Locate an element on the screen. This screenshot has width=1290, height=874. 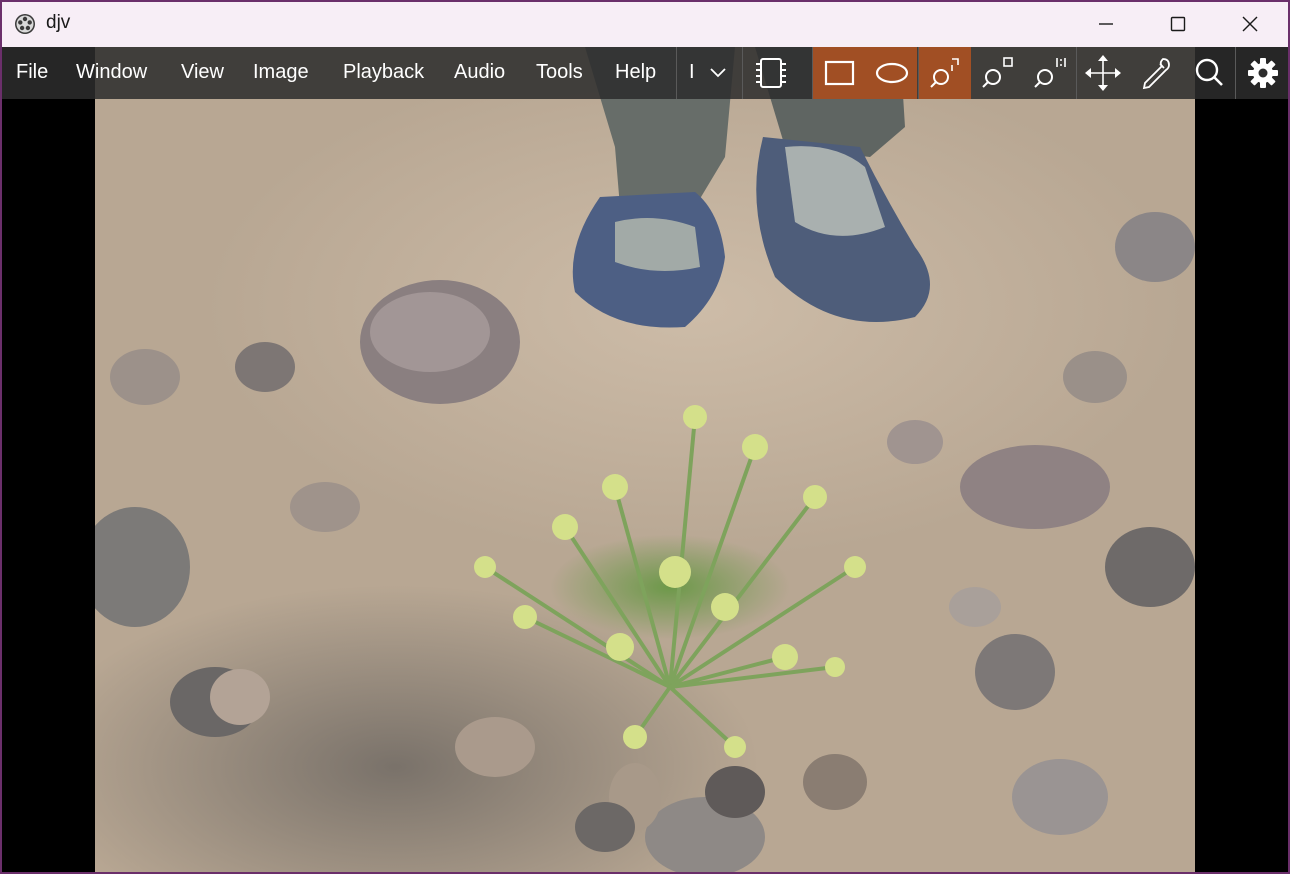
search-button is located at coordinates (1209, 73).